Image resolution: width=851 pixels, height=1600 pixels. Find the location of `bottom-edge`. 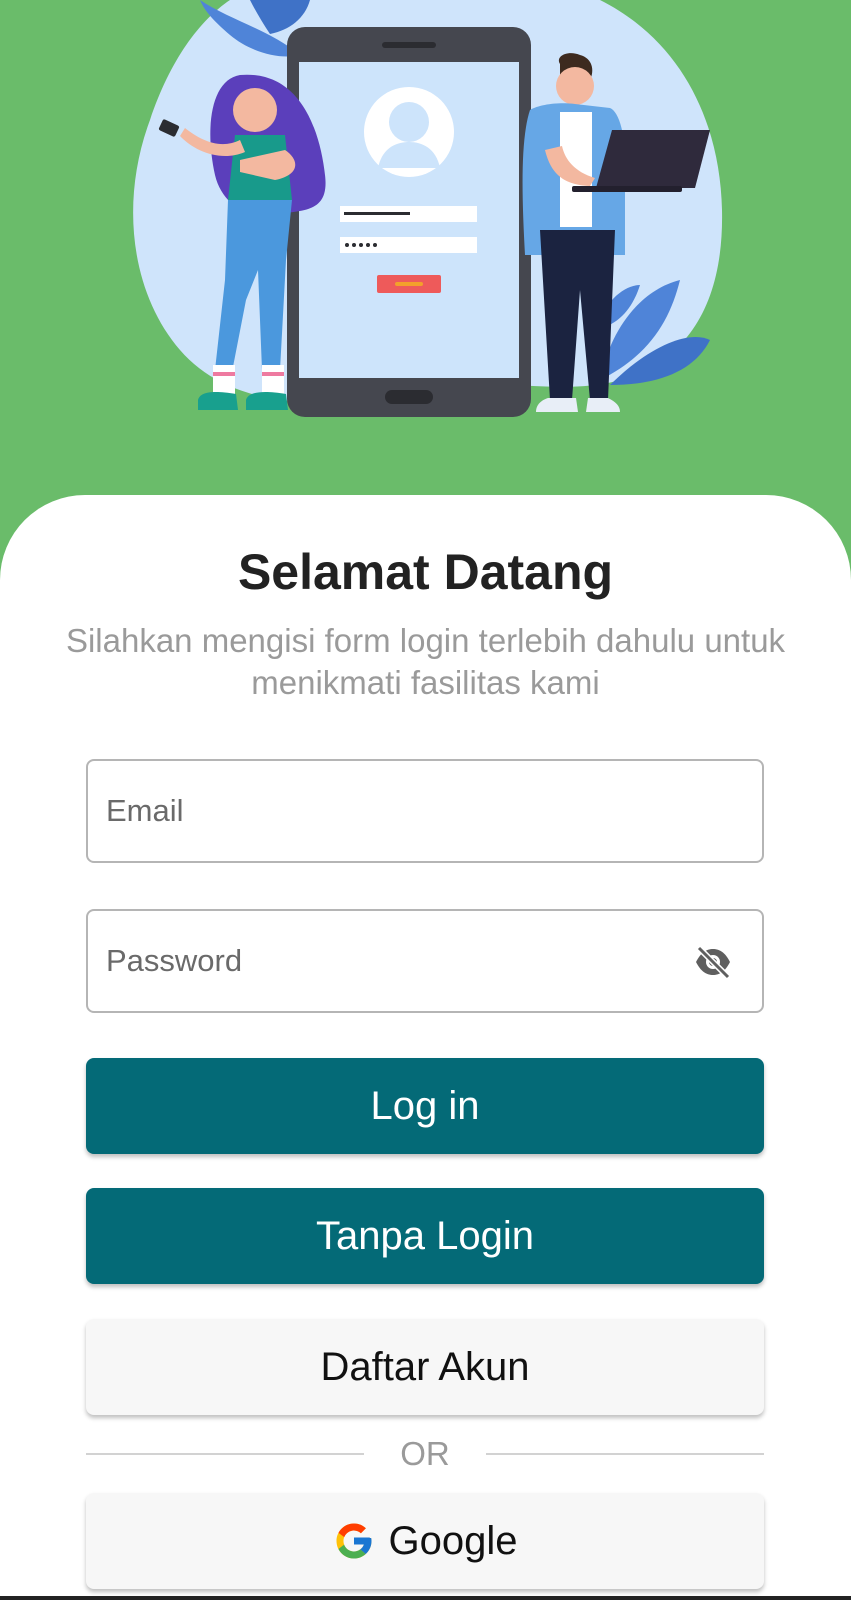

bottom-edge is located at coordinates (425, 1598).